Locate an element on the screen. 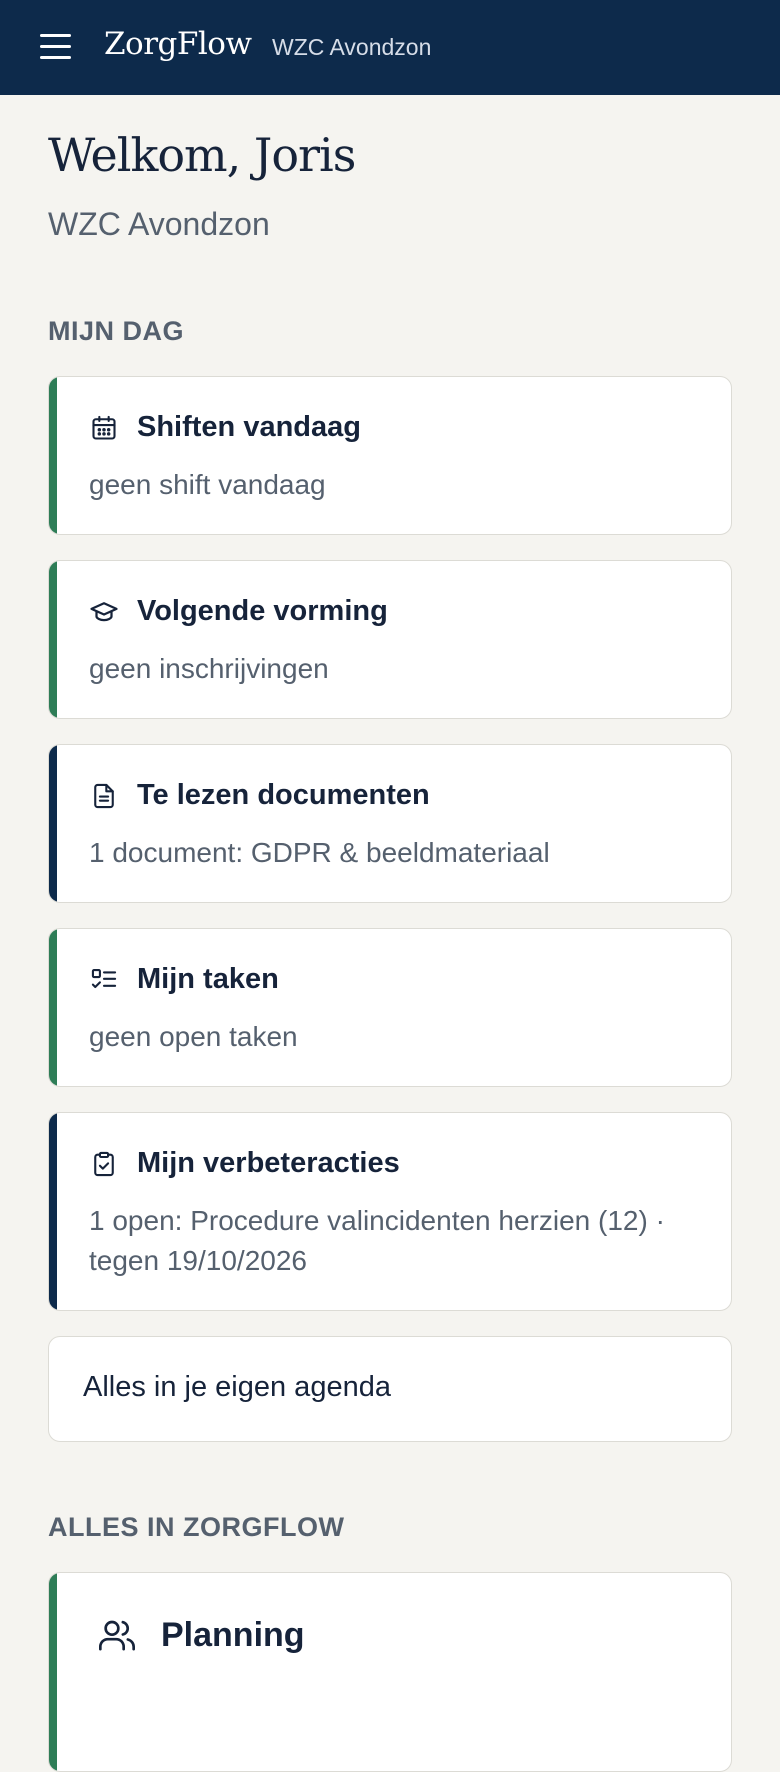  document-icon is located at coordinates (104, 796).